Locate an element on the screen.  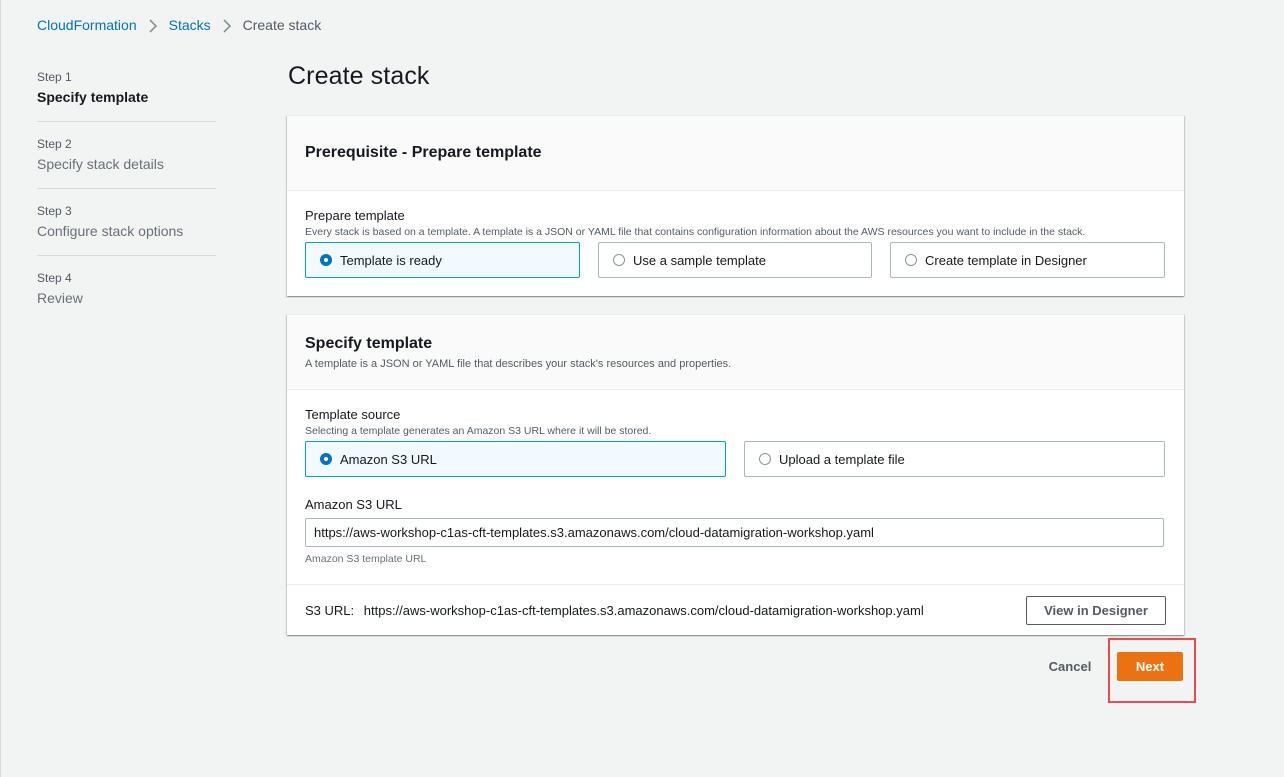
step-title: Configure stack options is located at coordinates (110, 231).